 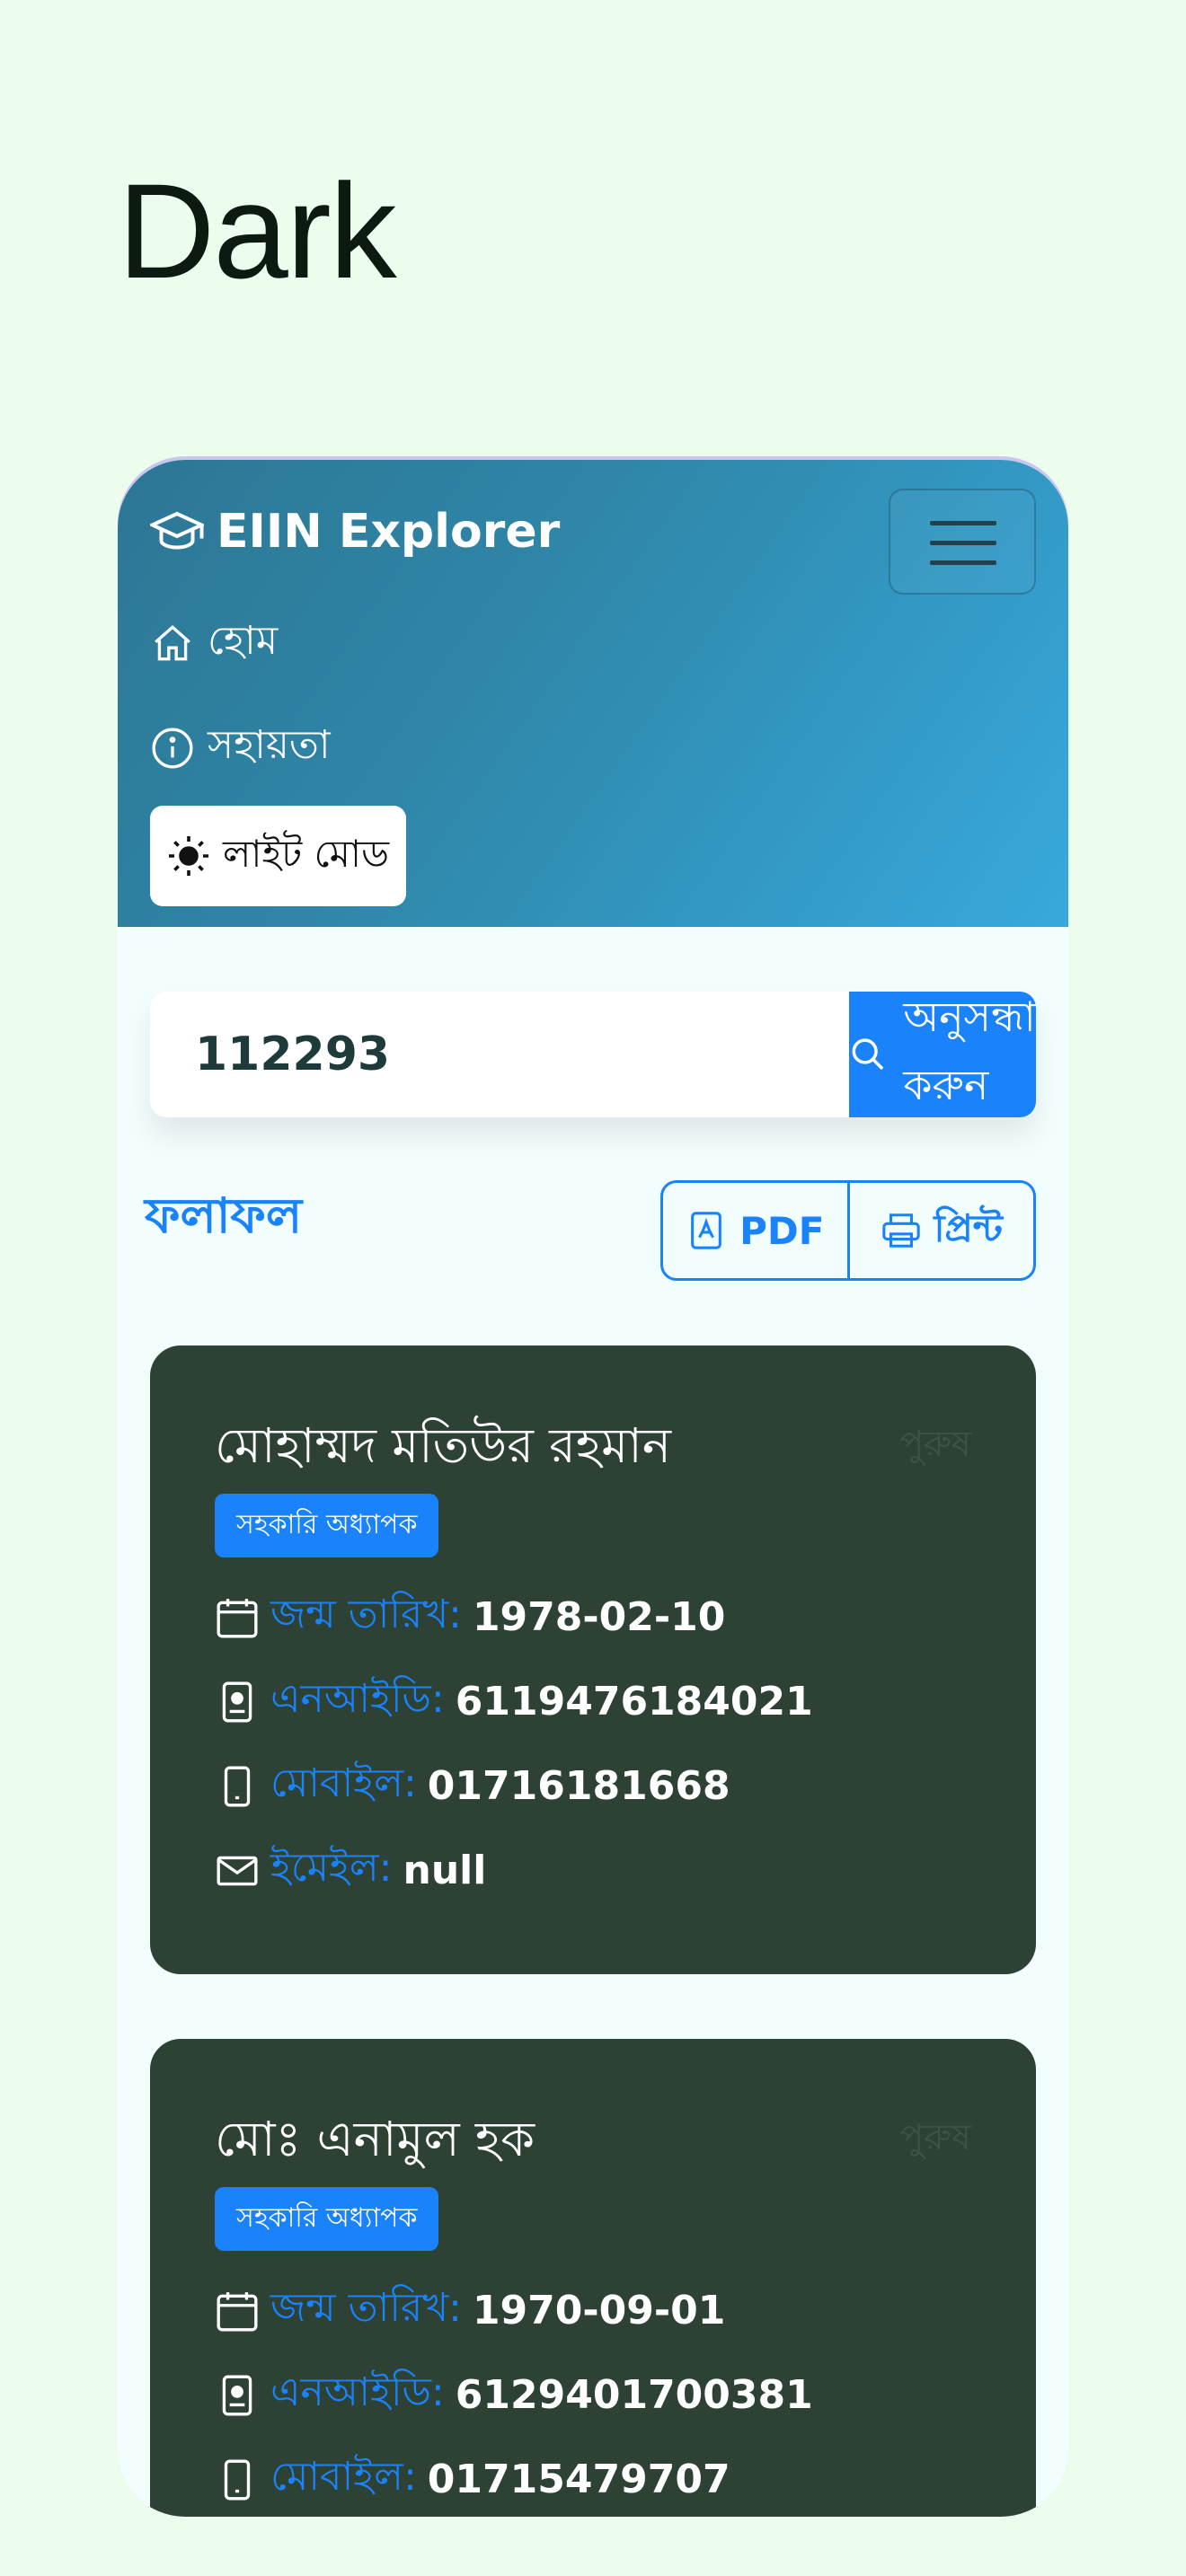 What do you see at coordinates (593, 693) in the screenshot?
I see `app-header: EIIN Explorer হোম সহায়তা লাইট মোড` at bounding box center [593, 693].